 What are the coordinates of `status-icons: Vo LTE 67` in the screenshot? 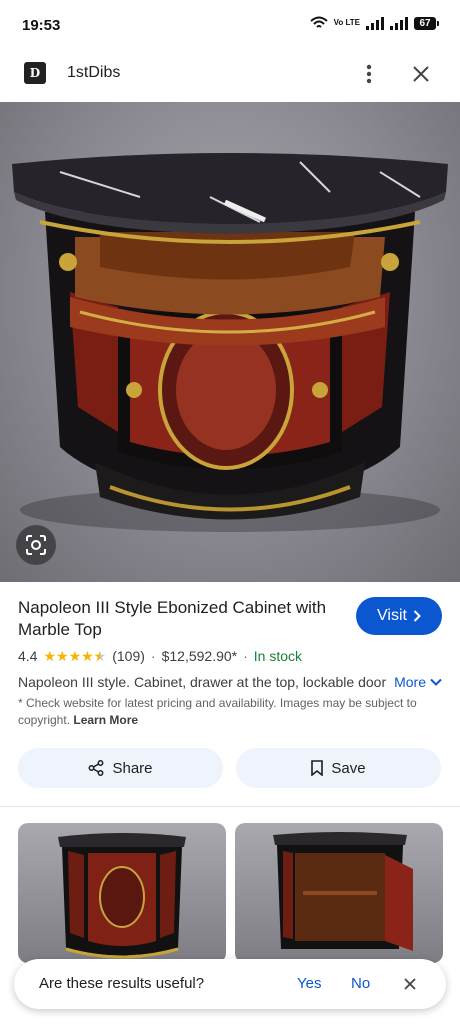 It's located at (374, 23).